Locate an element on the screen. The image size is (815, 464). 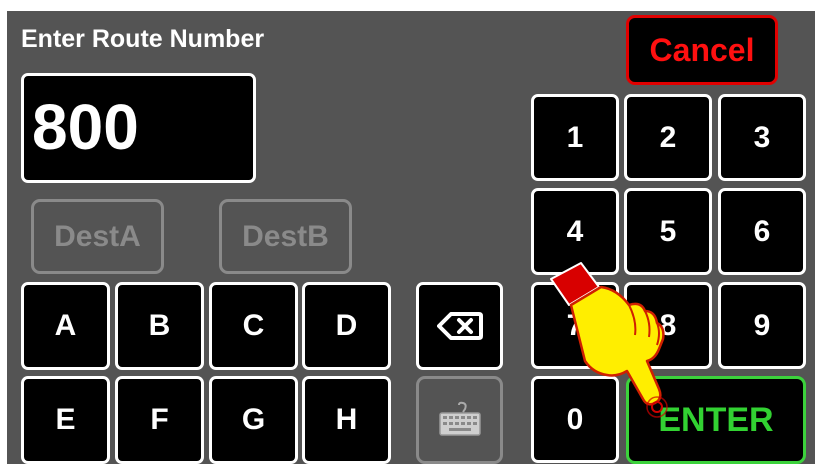
key-3: 3 is located at coordinates (762, 137).